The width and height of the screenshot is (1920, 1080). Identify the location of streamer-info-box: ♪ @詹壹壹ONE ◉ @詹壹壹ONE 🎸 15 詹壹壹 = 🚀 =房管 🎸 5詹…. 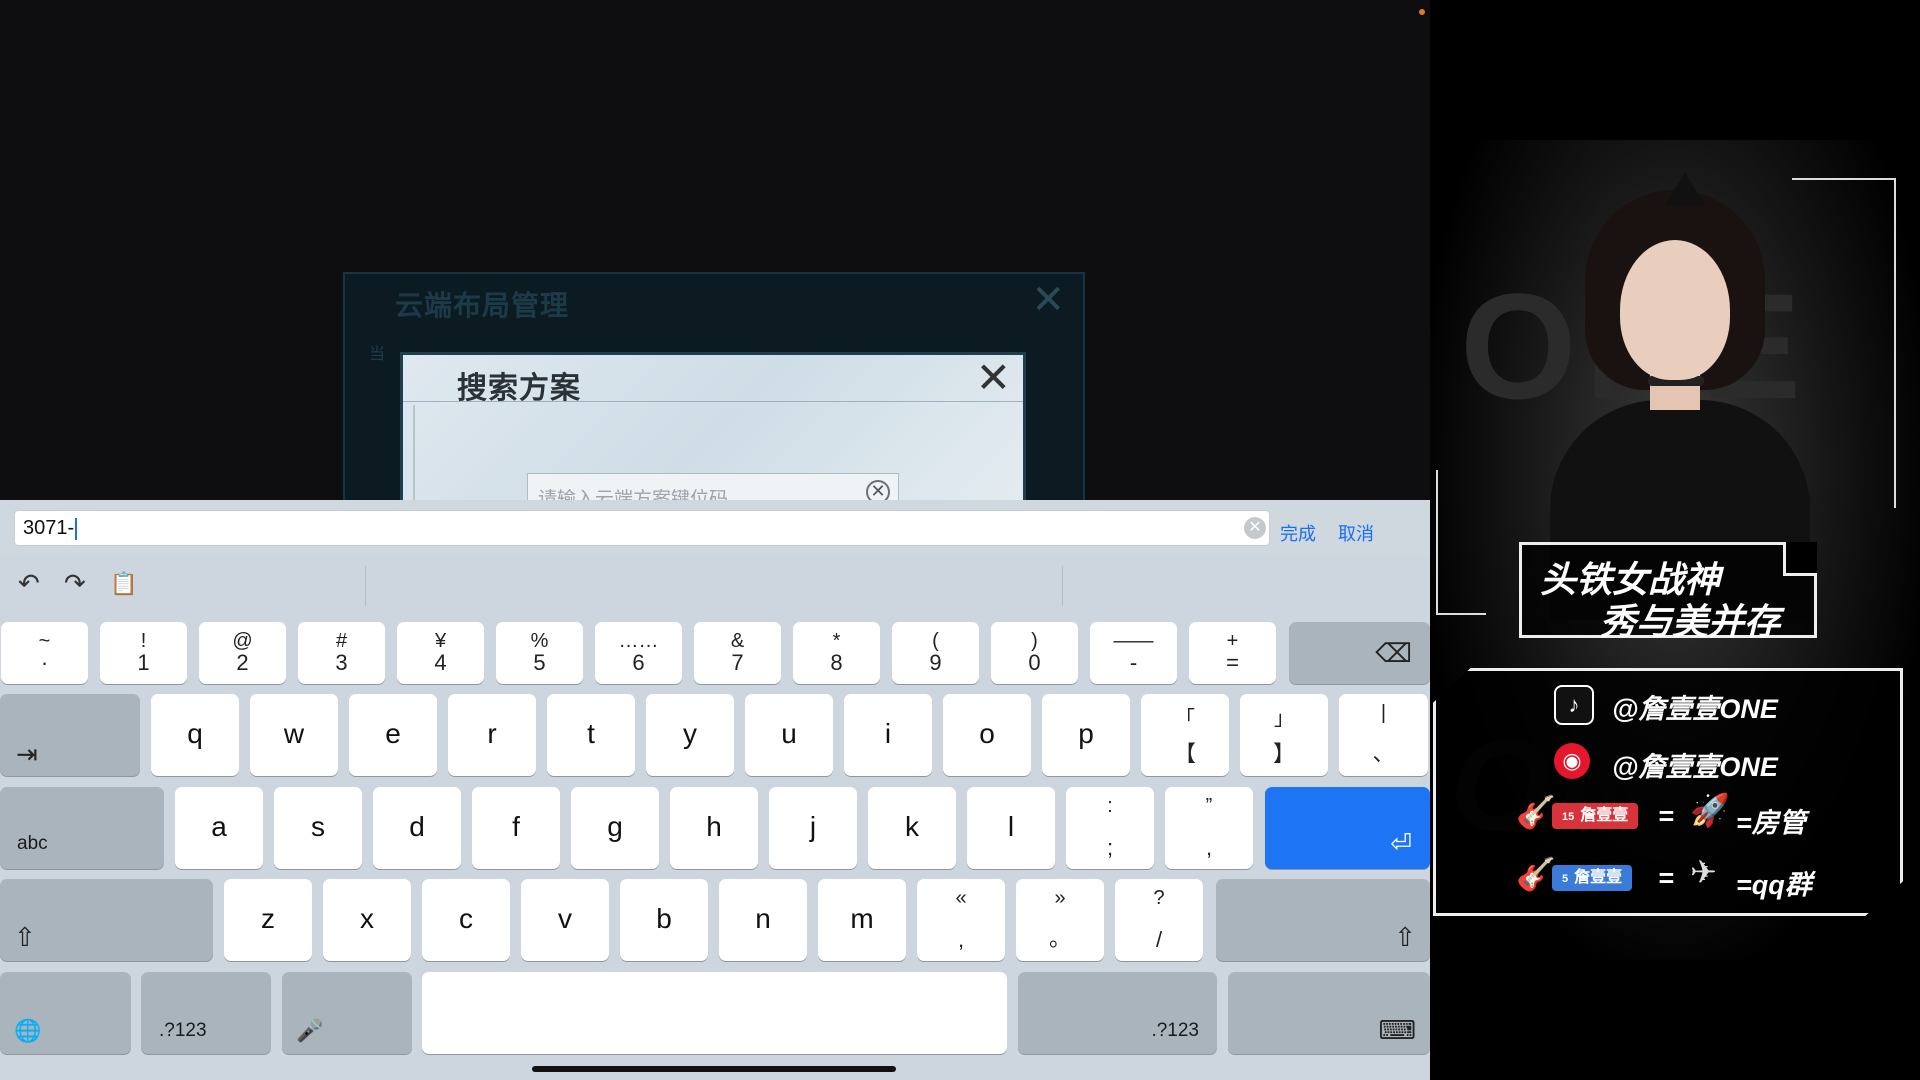
(1668, 792).